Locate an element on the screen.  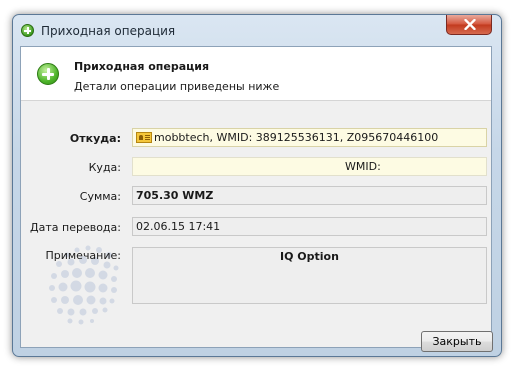
to-label: Куда: is located at coordinates (104, 167).